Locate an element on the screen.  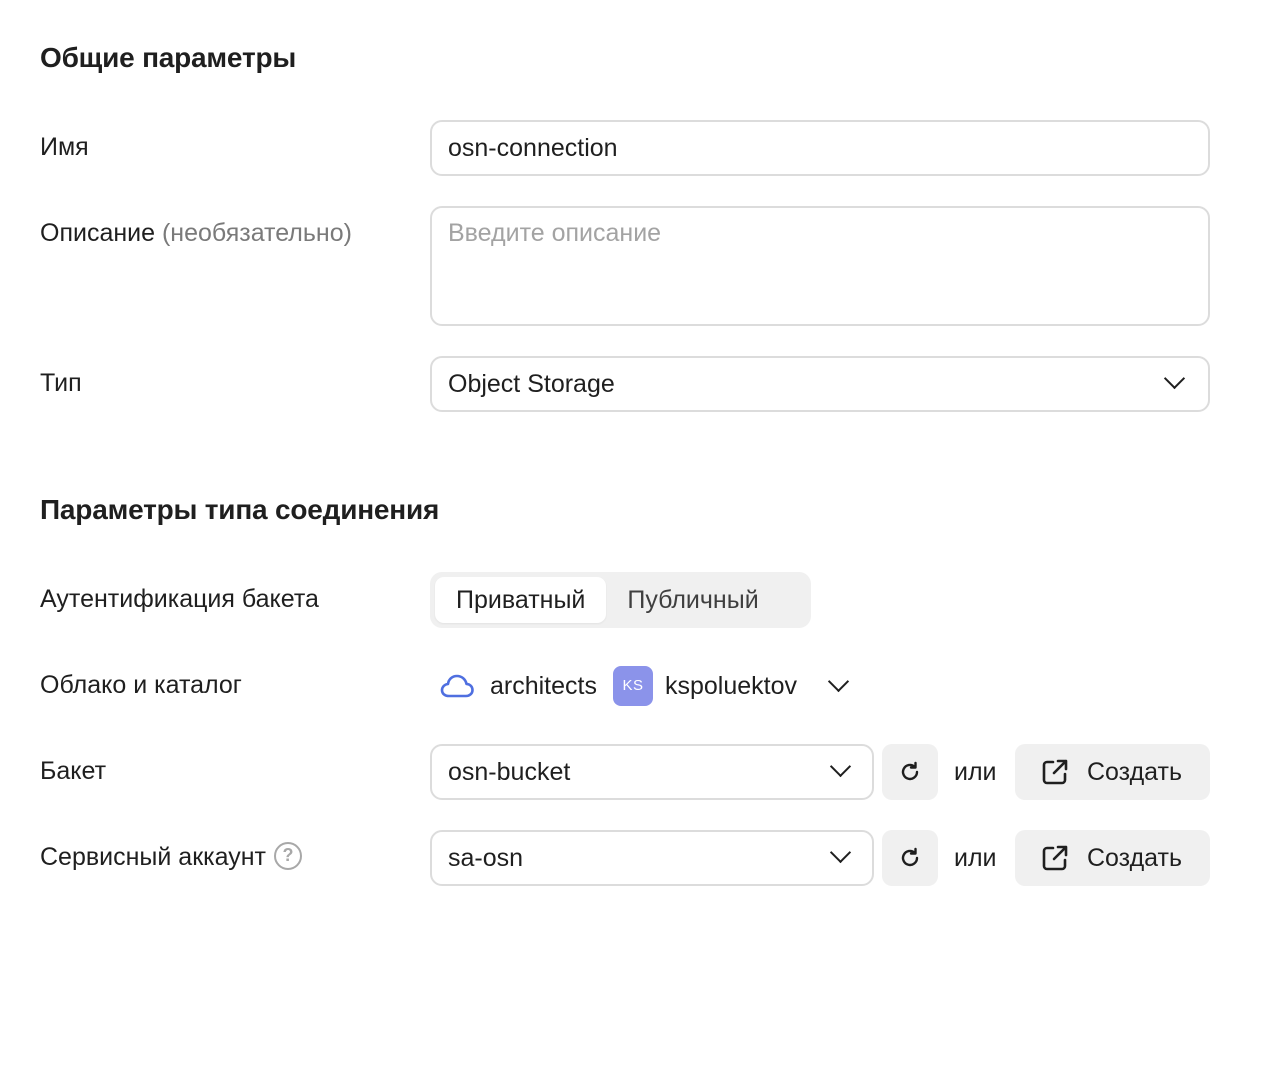
section-title-general: Общие параметры is located at coordinates (168, 57).